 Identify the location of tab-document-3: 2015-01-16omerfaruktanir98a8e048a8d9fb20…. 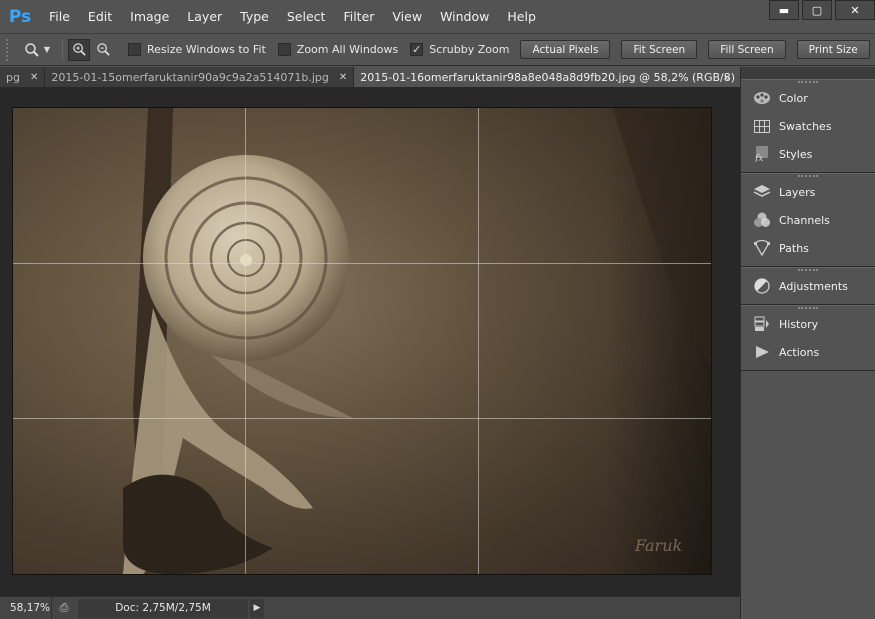
(557, 77).